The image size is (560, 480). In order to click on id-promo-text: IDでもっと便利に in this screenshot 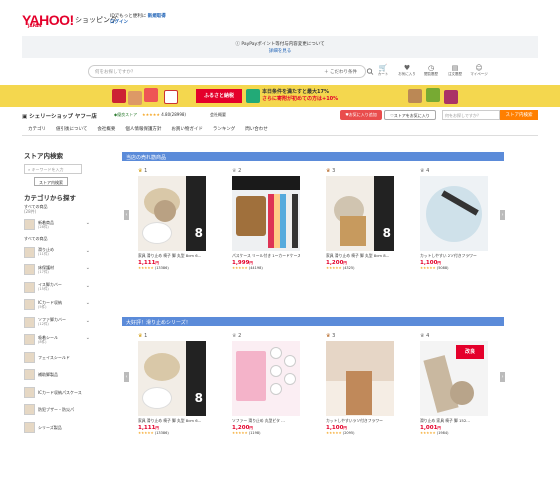, I will do `click(128, 16)`.